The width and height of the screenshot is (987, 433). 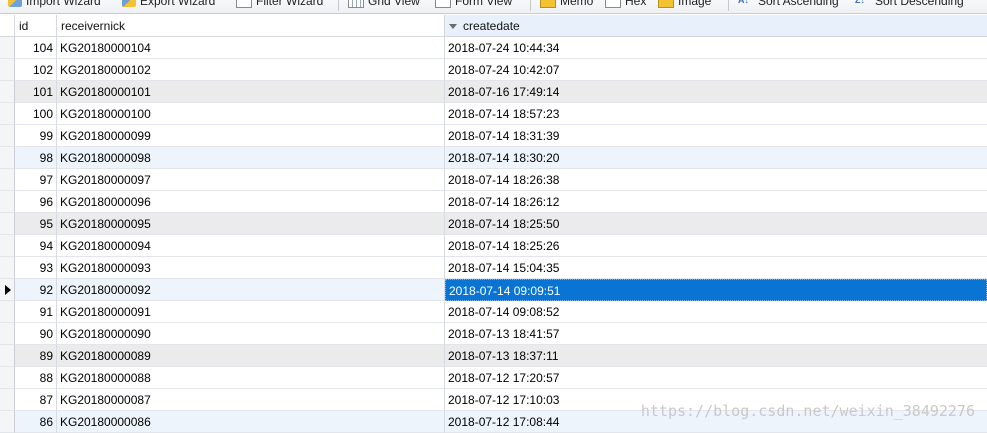 I want to click on cell-id: 90, so click(x=36, y=334).